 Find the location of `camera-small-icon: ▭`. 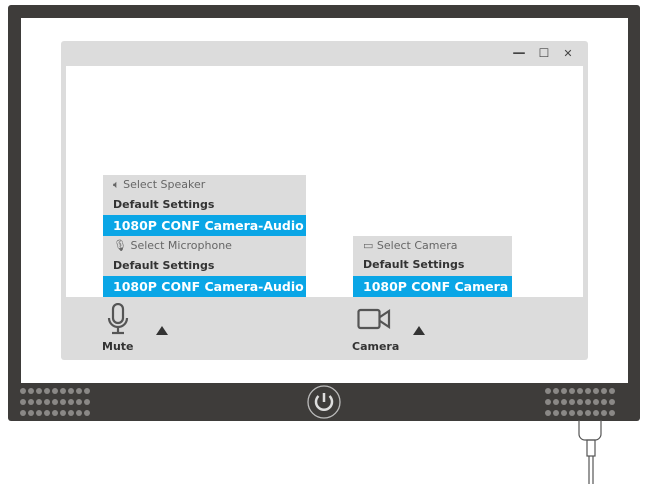

camera-small-icon: ▭ is located at coordinates (368, 245).